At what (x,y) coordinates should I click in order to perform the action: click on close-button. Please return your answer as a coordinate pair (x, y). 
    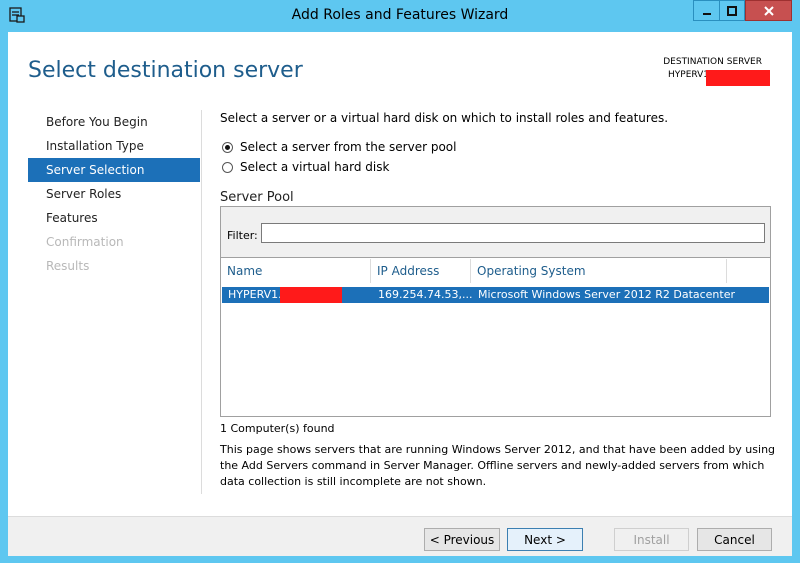
    Looking at the image, I should click on (768, 10).